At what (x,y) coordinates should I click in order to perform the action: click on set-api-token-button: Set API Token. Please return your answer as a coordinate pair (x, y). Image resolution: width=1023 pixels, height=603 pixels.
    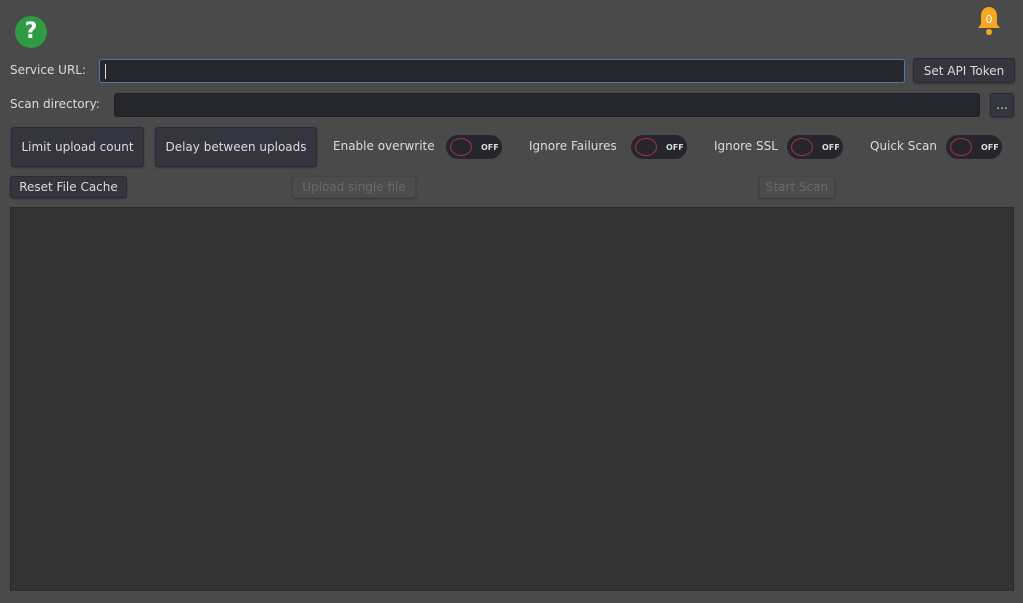
    Looking at the image, I should click on (964, 70).